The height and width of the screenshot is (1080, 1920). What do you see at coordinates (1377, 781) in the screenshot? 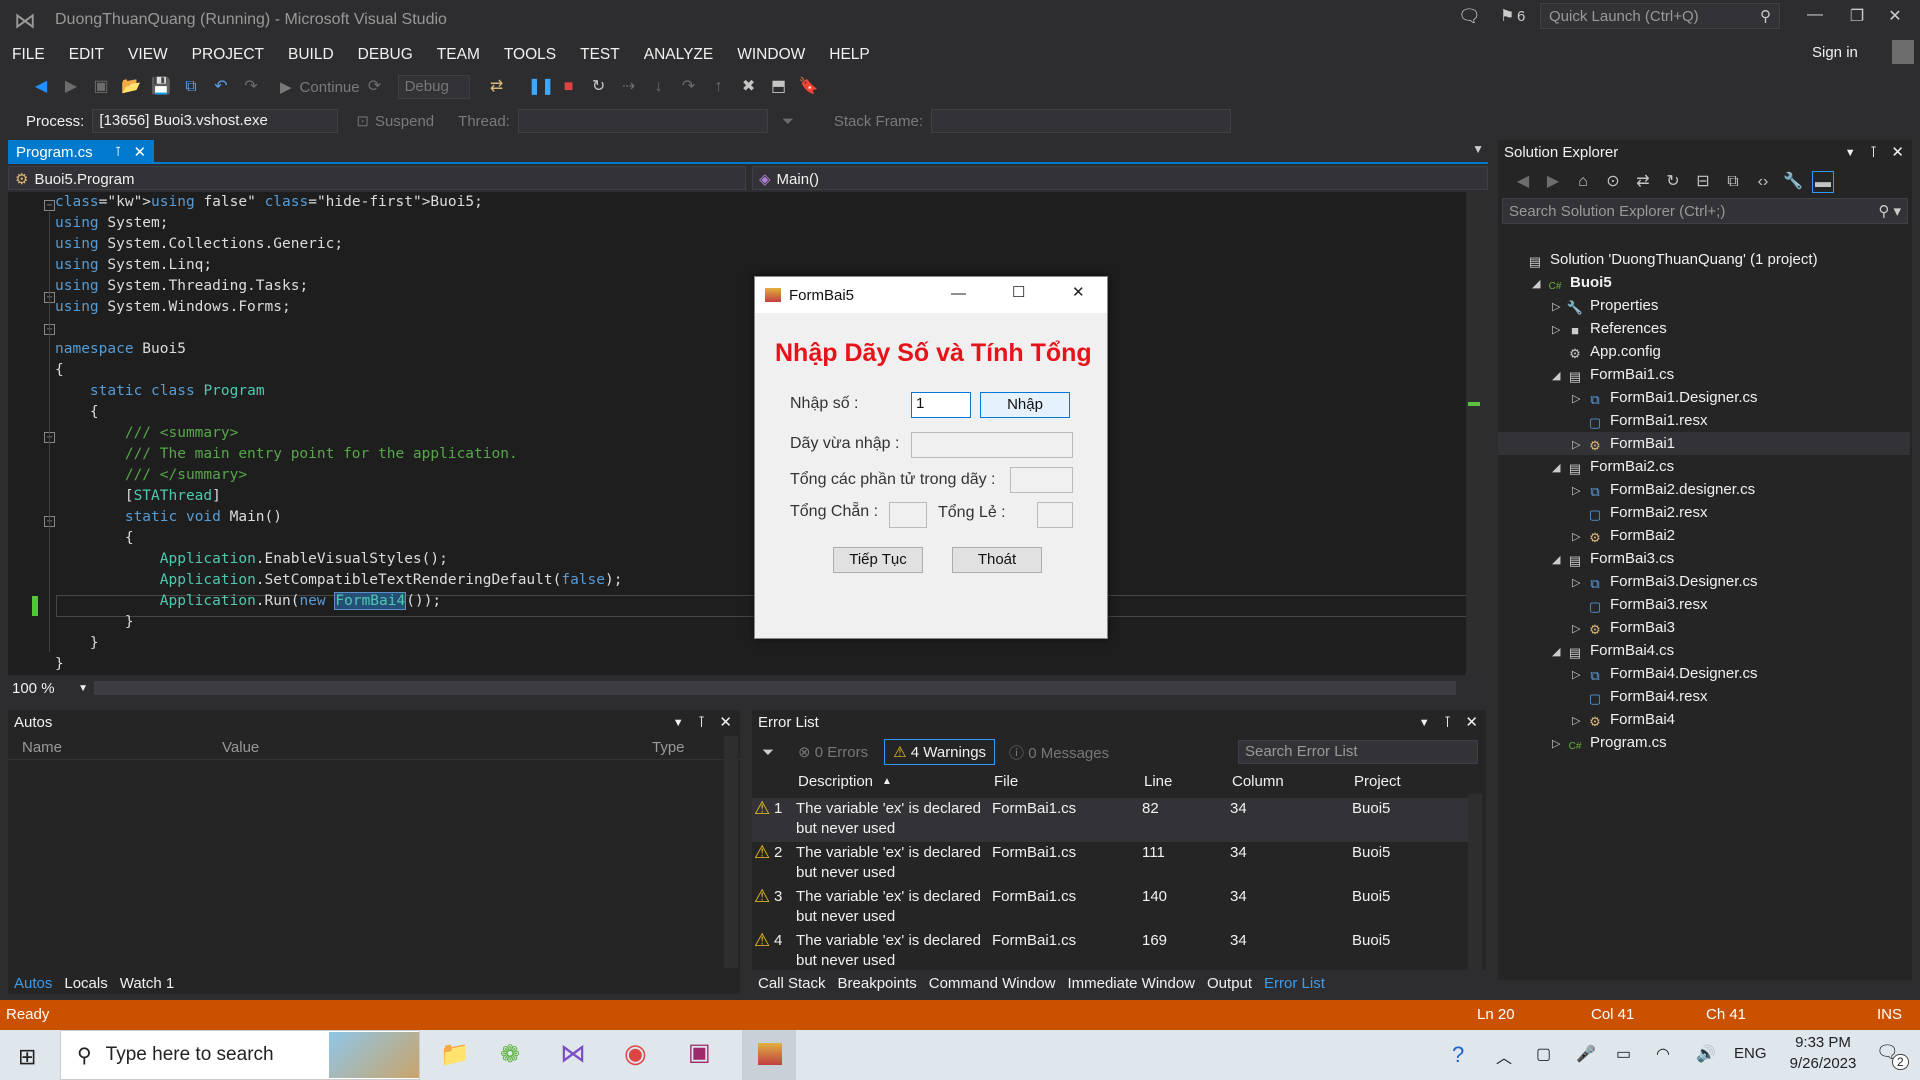
I see `column-project: Project` at bounding box center [1377, 781].